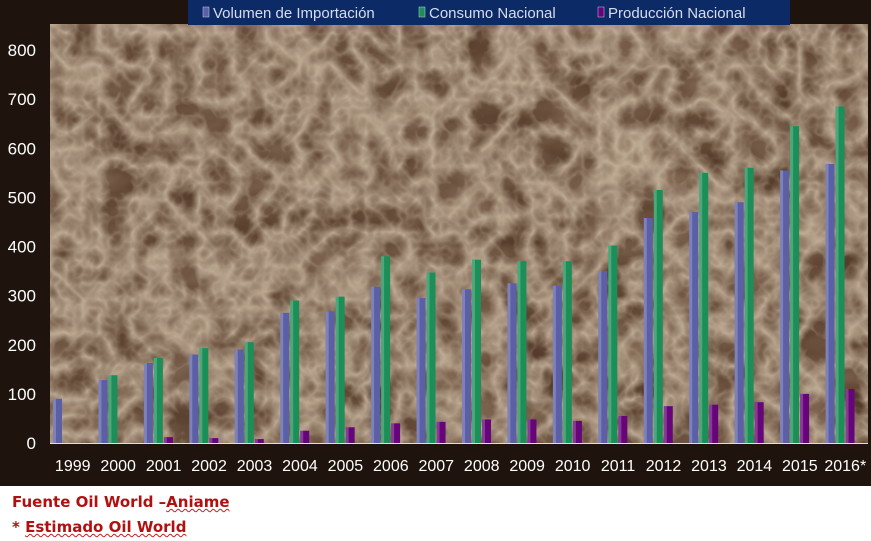  Describe the element at coordinates (709, 466) in the screenshot. I see `x-tick-label-14: 2013` at that location.